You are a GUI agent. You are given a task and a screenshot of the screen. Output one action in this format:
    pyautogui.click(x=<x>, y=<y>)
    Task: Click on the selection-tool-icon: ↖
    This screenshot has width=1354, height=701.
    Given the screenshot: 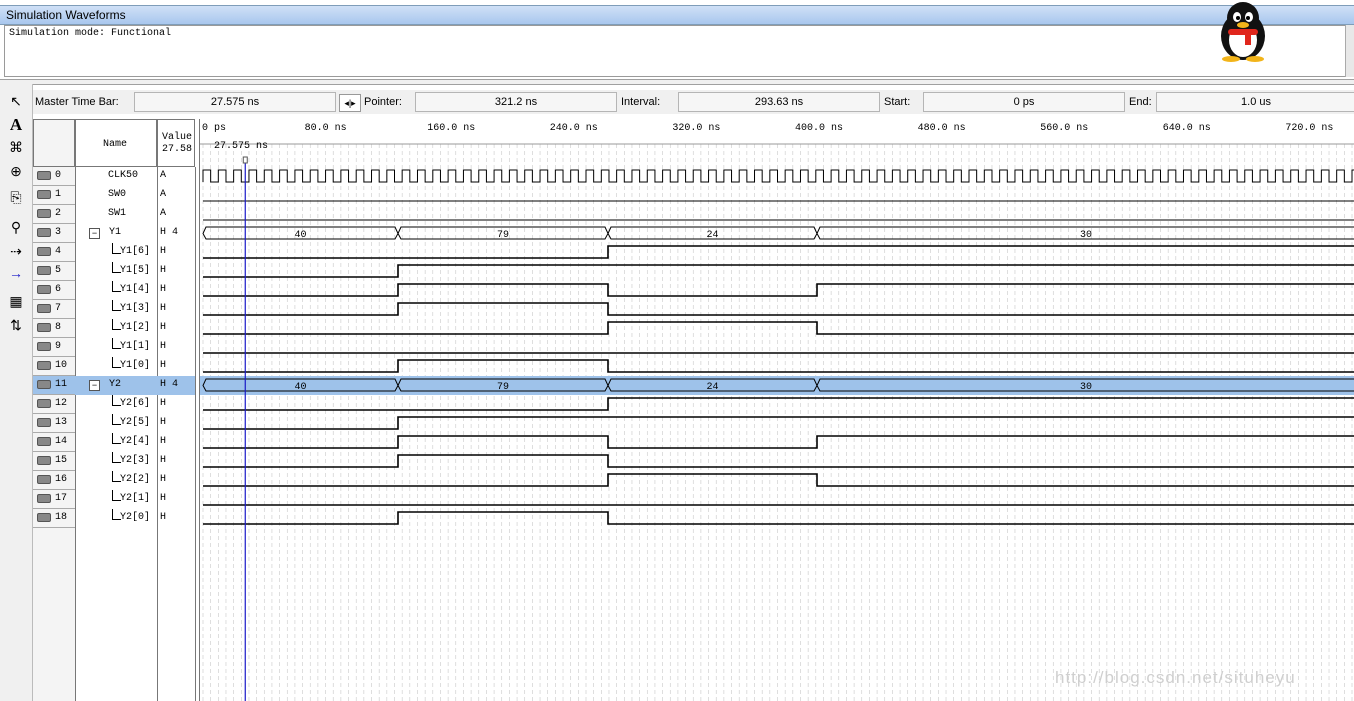 What is the action you would take?
    pyautogui.click(x=16, y=101)
    